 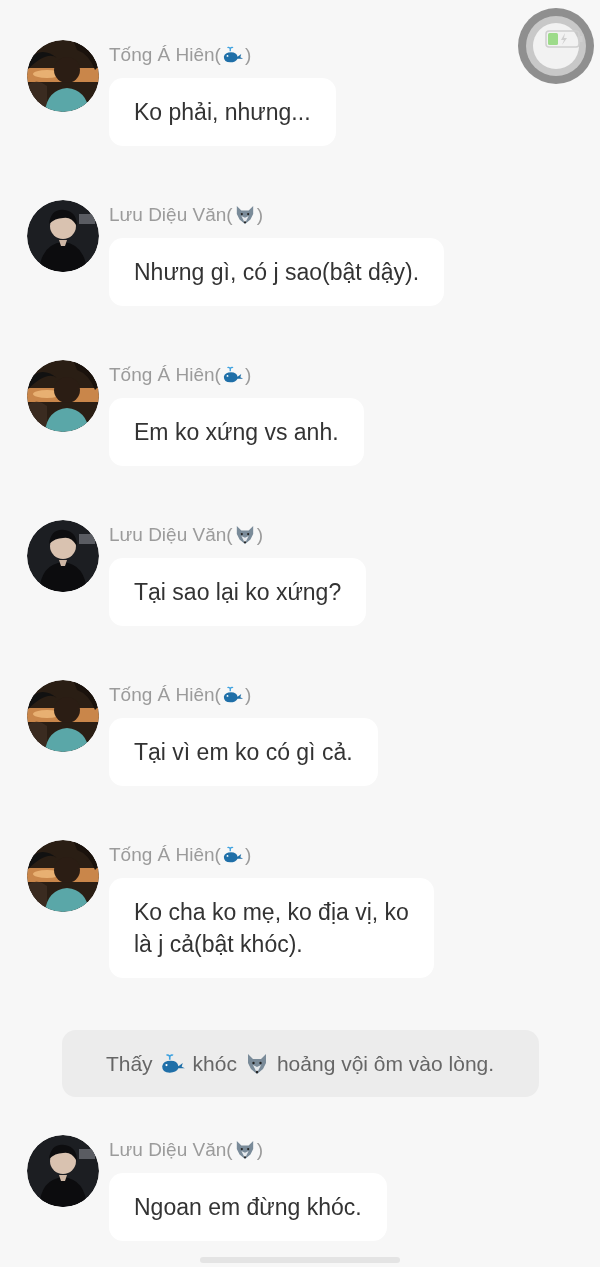 I want to click on message-bubble: Ngoan em đừng khóc., so click(x=248, y=1207).